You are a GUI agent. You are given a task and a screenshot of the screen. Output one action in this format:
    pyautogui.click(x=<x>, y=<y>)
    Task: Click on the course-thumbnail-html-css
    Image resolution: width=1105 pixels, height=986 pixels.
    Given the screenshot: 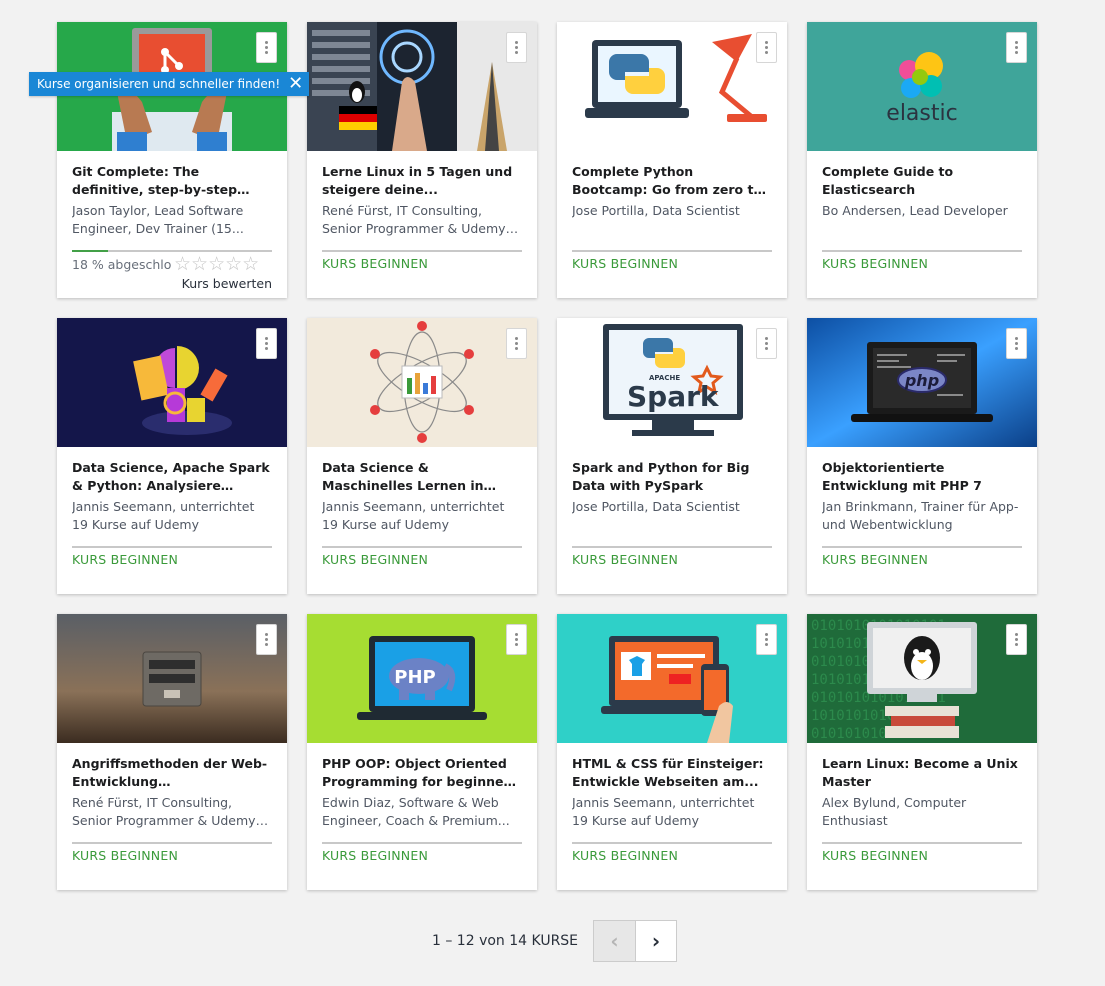 What is the action you would take?
    pyautogui.click(x=672, y=678)
    